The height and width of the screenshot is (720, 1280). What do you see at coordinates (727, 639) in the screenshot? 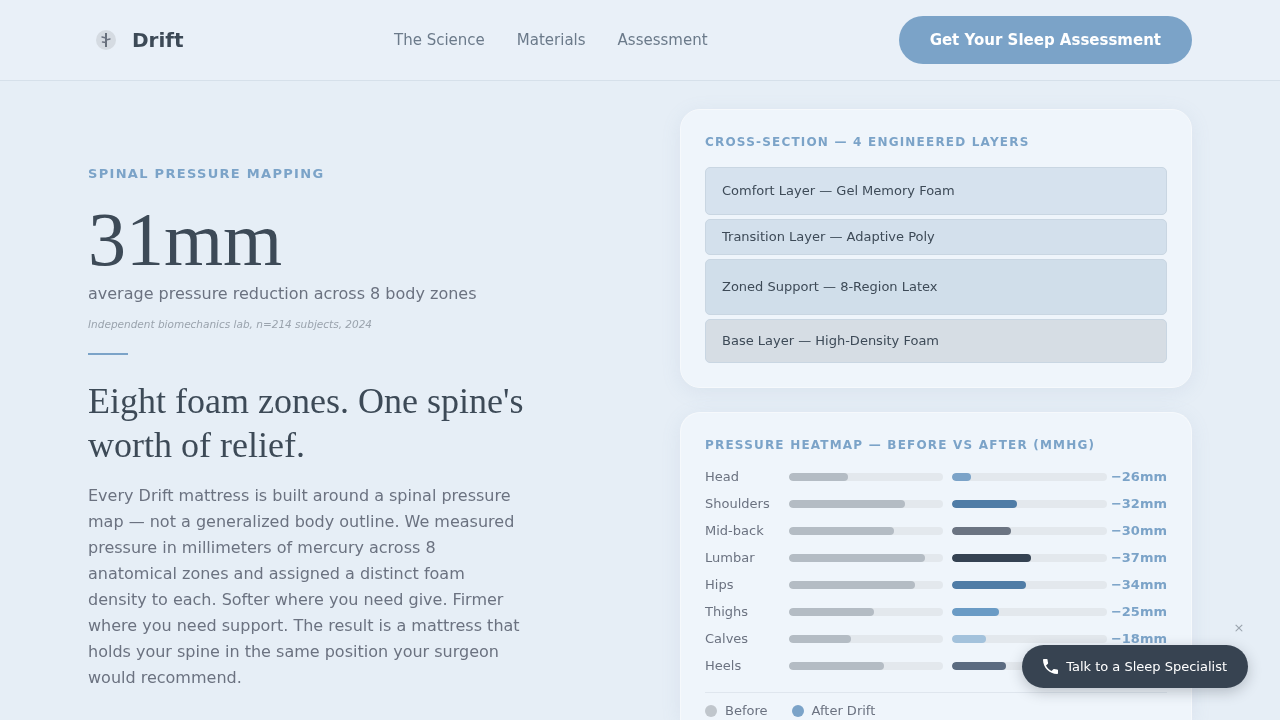
I see `zone-label: Calves` at bounding box center [727, 639].